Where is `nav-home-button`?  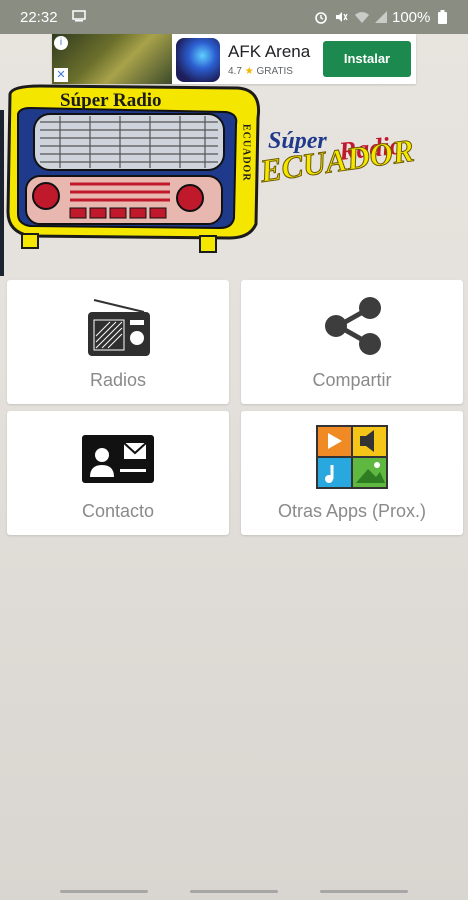
nav-home-button is located at coordinates (234, 891).